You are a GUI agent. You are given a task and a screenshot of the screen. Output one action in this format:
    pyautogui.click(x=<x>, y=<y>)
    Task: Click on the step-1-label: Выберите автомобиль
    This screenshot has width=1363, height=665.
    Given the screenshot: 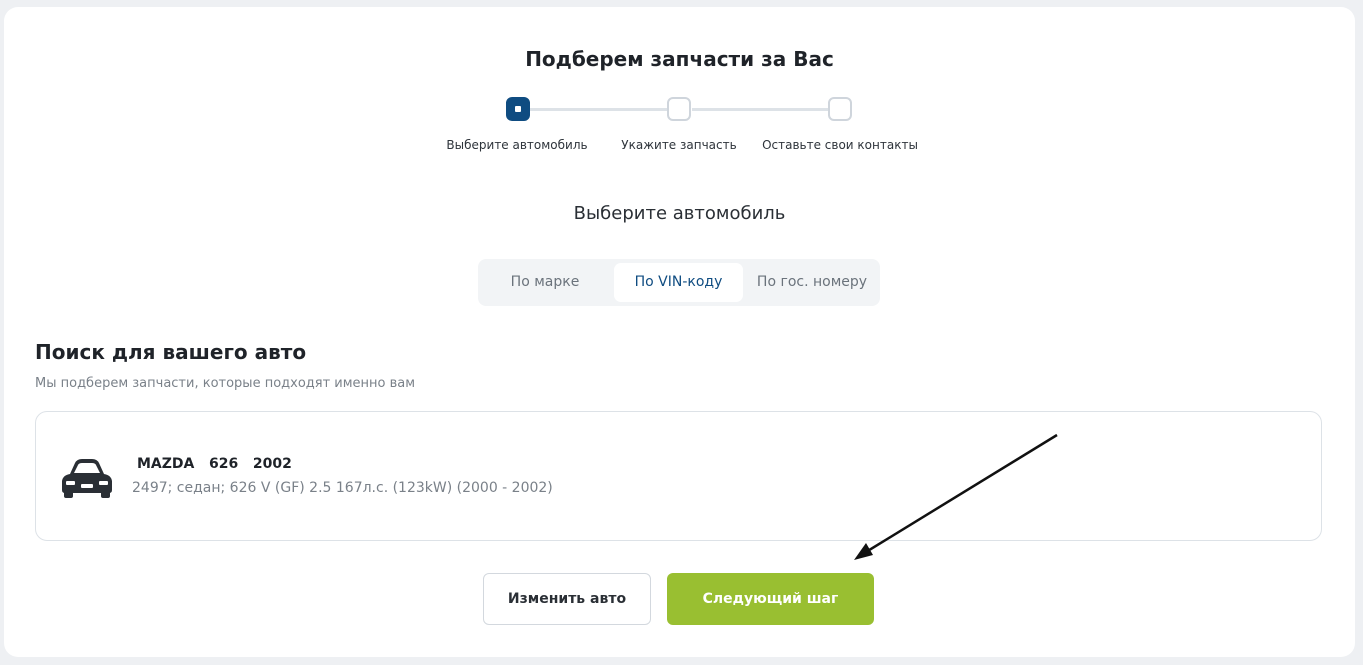 What is the action you would take?
    pyautogui.click(x=517, y=145)
    